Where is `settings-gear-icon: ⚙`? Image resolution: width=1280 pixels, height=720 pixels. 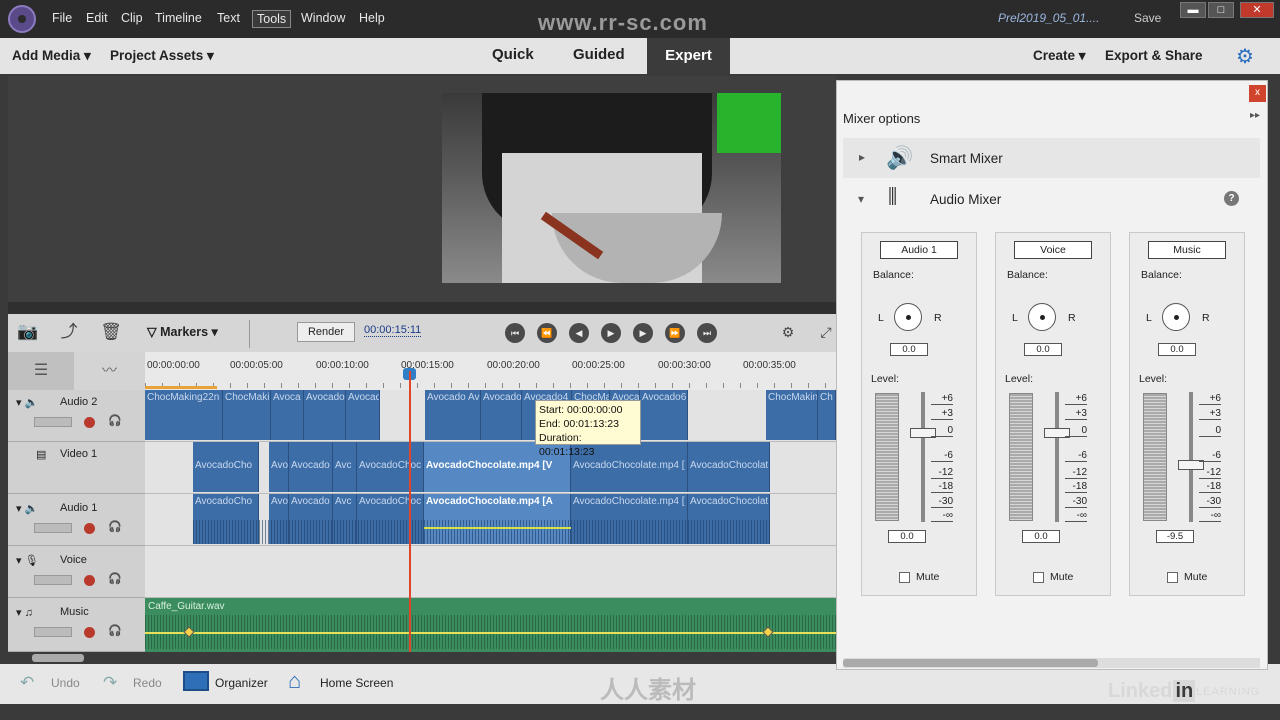
settings-gear-icon: ⚙ is located at coordinates (1245, 56).